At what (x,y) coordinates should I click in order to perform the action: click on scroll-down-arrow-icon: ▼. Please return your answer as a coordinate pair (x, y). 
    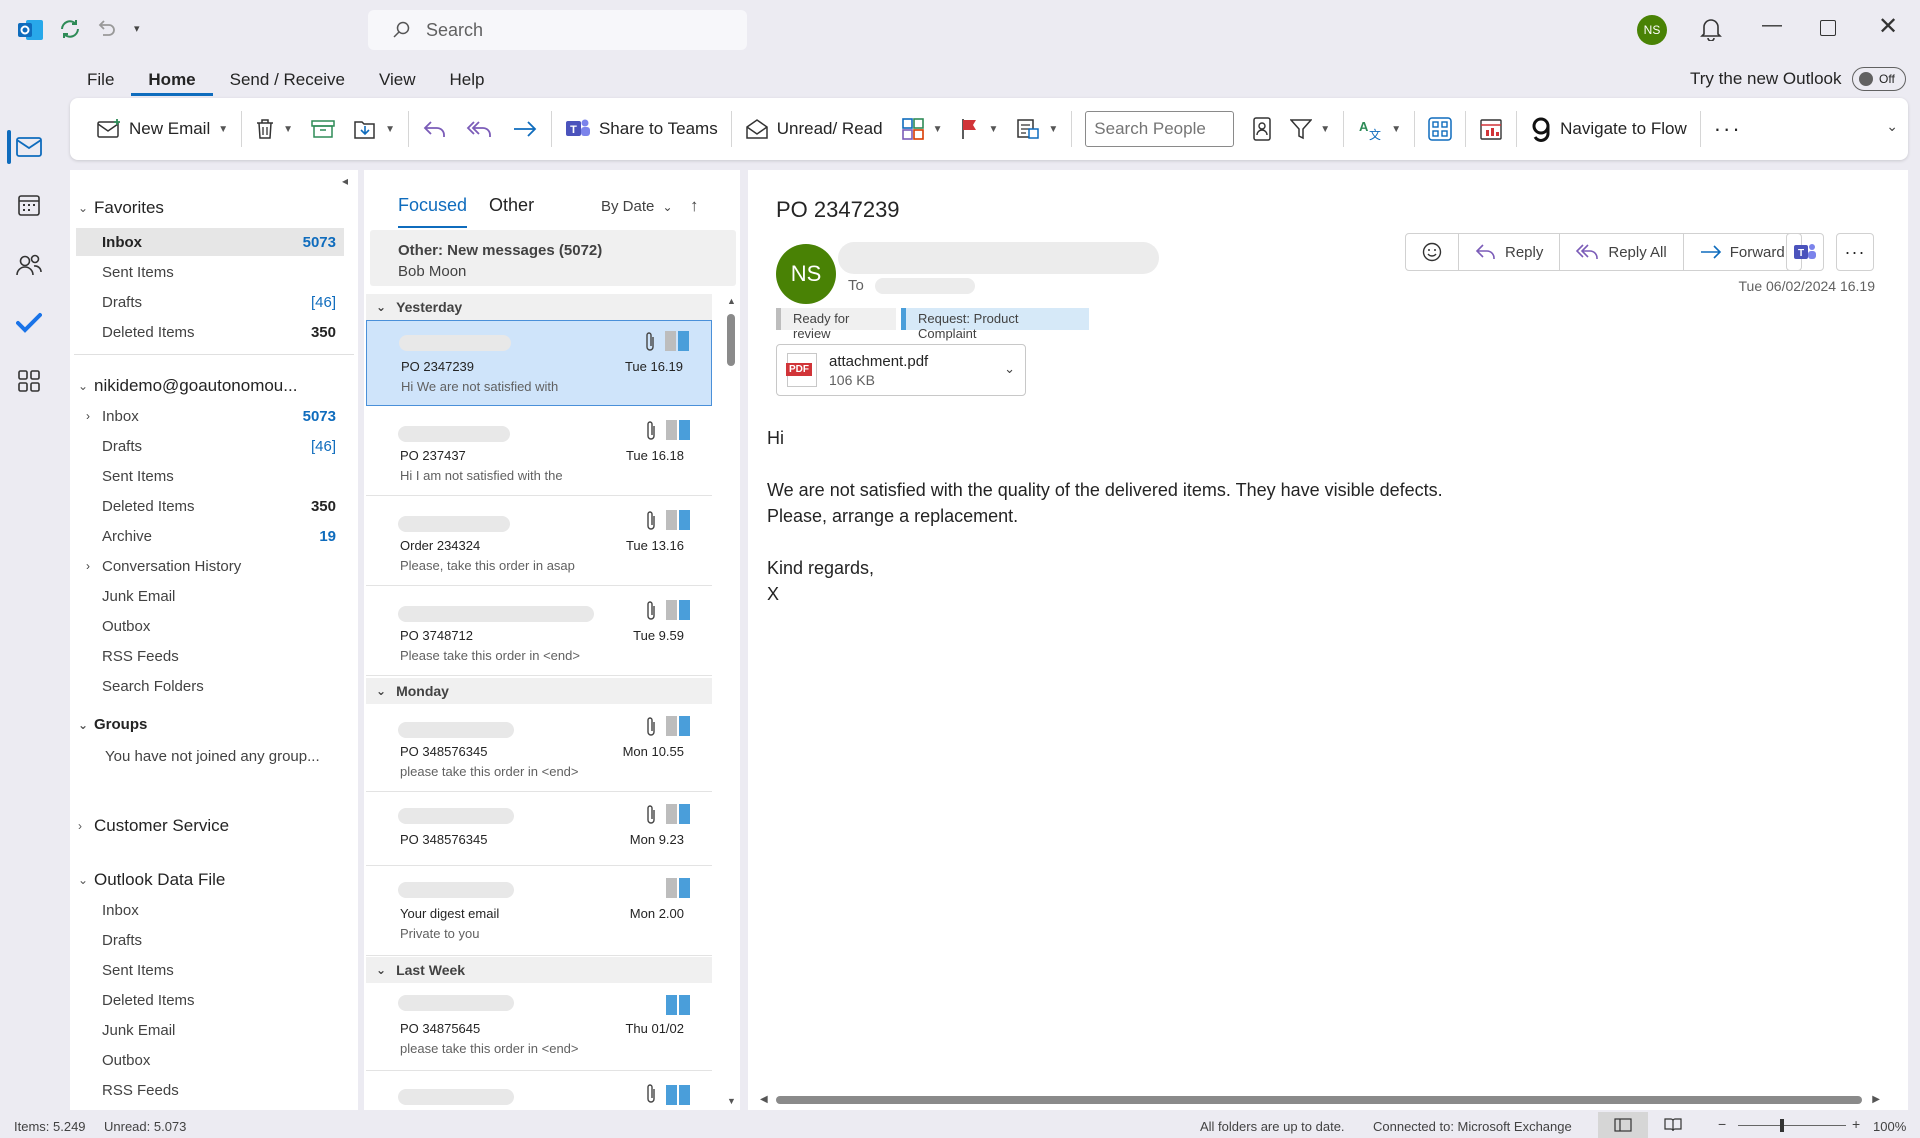
    Looking at the image, I should click on (731, 1101).